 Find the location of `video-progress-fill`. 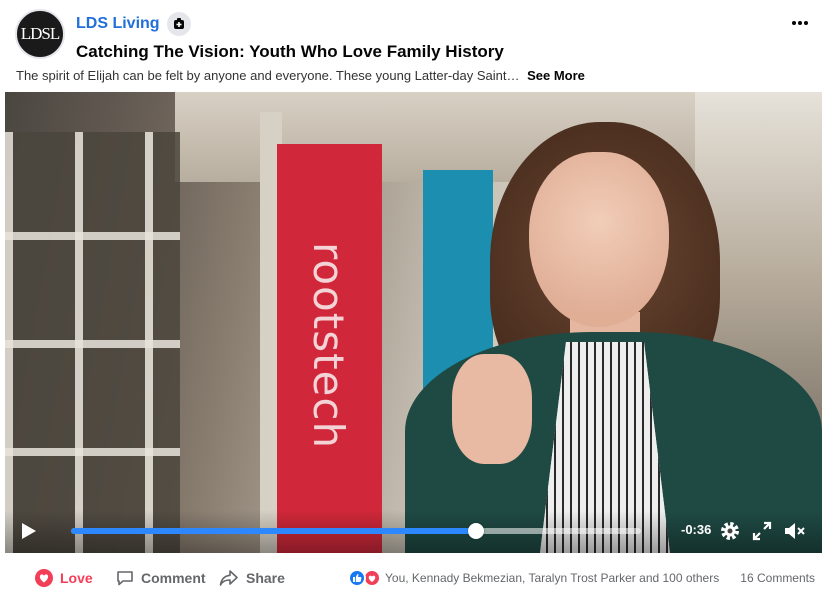

video-progress-fill is located at coordinates (273, 531).